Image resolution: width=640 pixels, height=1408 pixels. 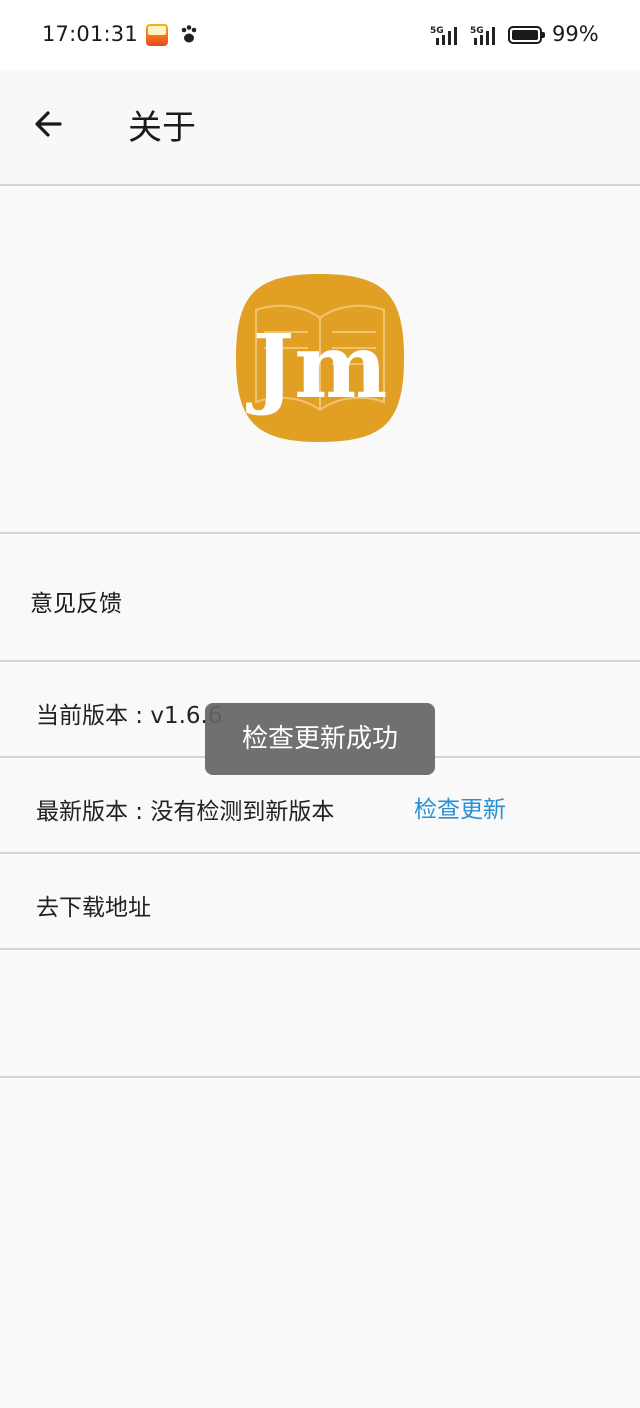 I want to click on paw-icon, so click(x=189, y=34).